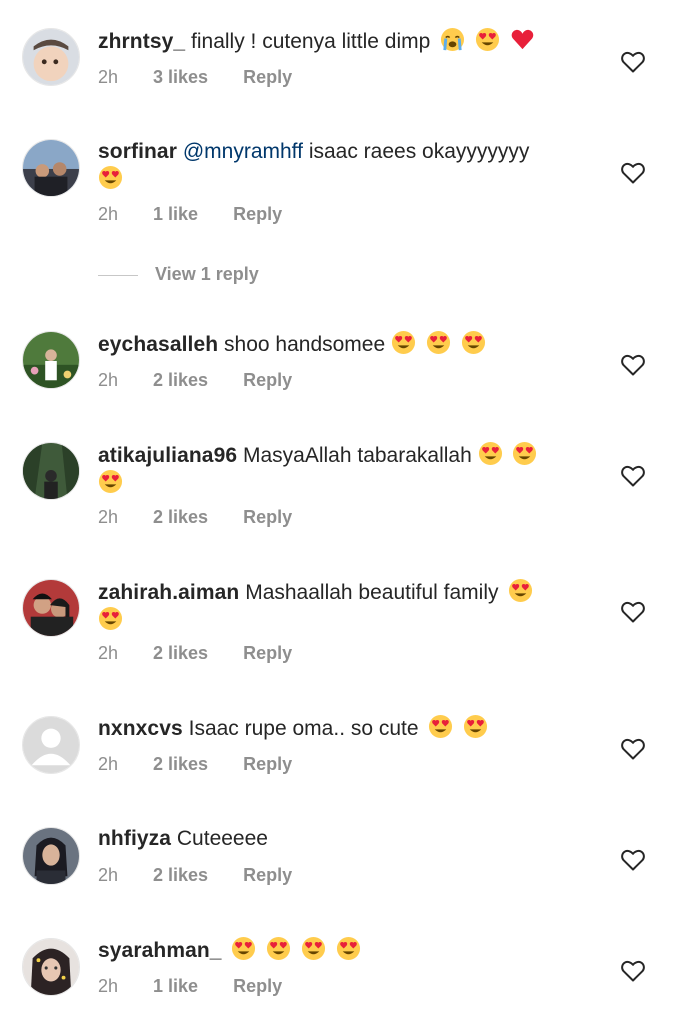 The width and height of the screenshot is (684, 1024). What do you see at coordinates (357, 455) in the screenshot?
I see `comment-text: MasyaAllah tabarakallah` at bounding box center [357, 455].